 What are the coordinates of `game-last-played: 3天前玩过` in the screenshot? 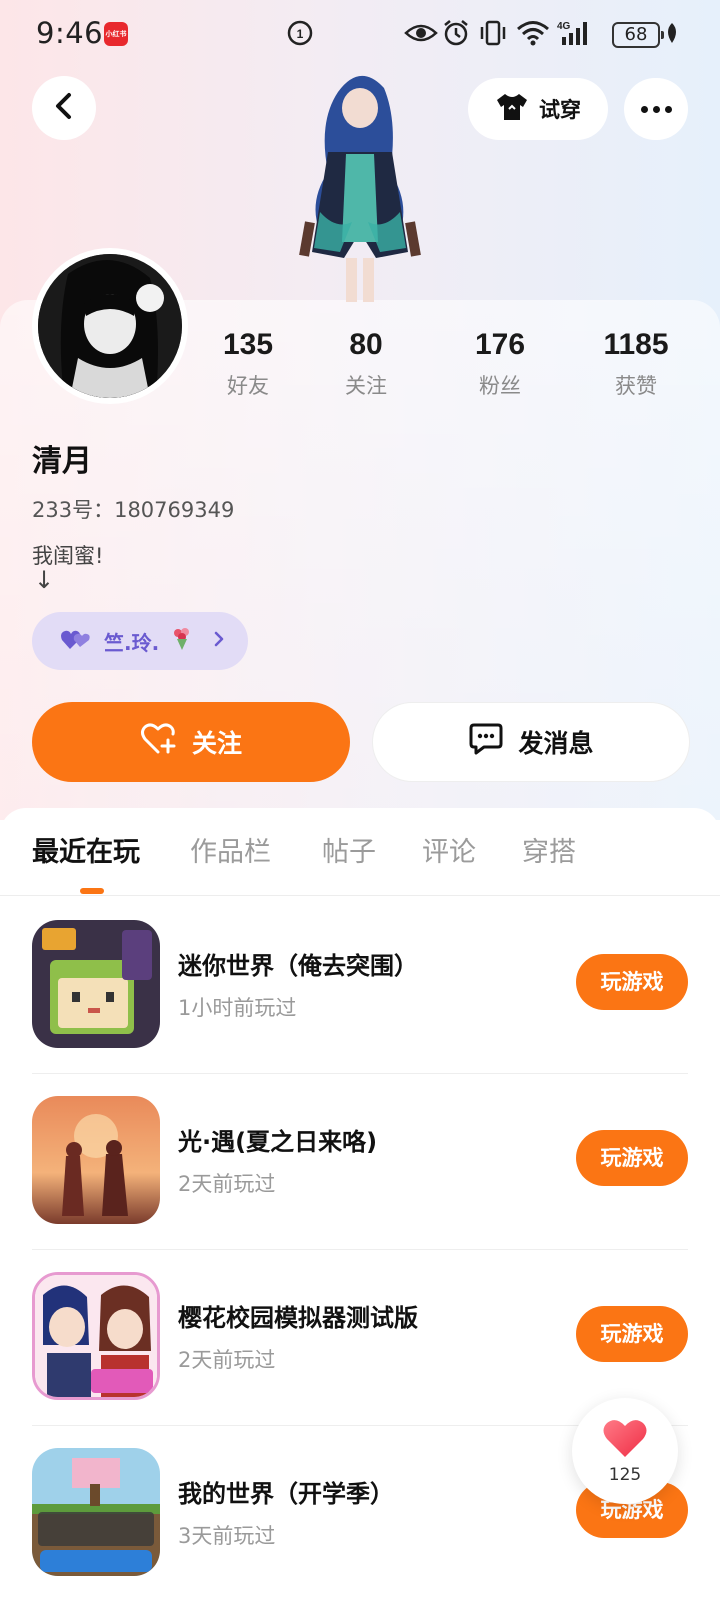 It's located at (227, 1536).